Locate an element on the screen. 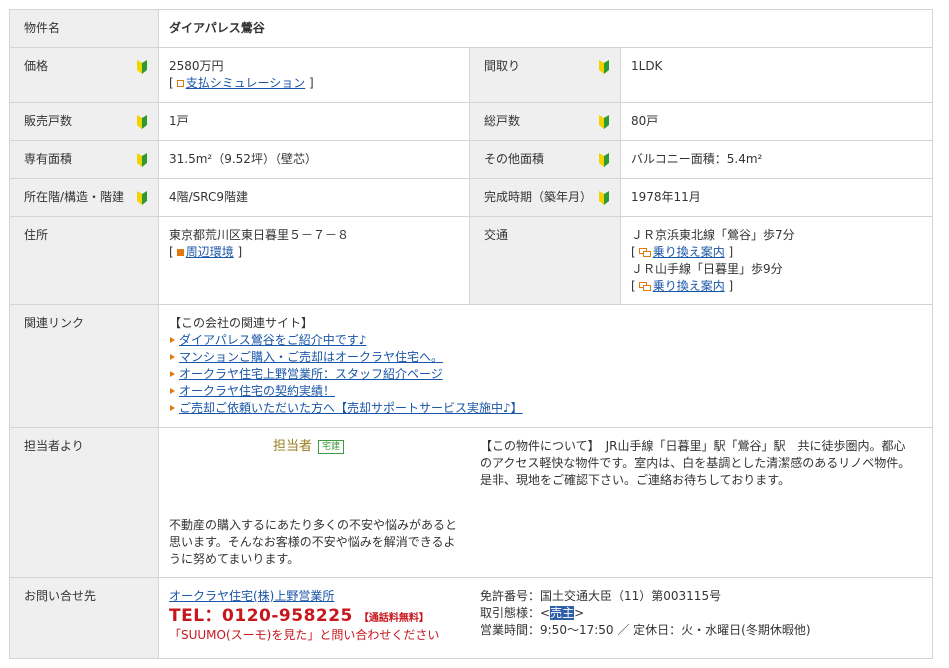 The width and height of the screenshot is (949, 668). label-cell: 価格 is located at coordinates (84, 75).